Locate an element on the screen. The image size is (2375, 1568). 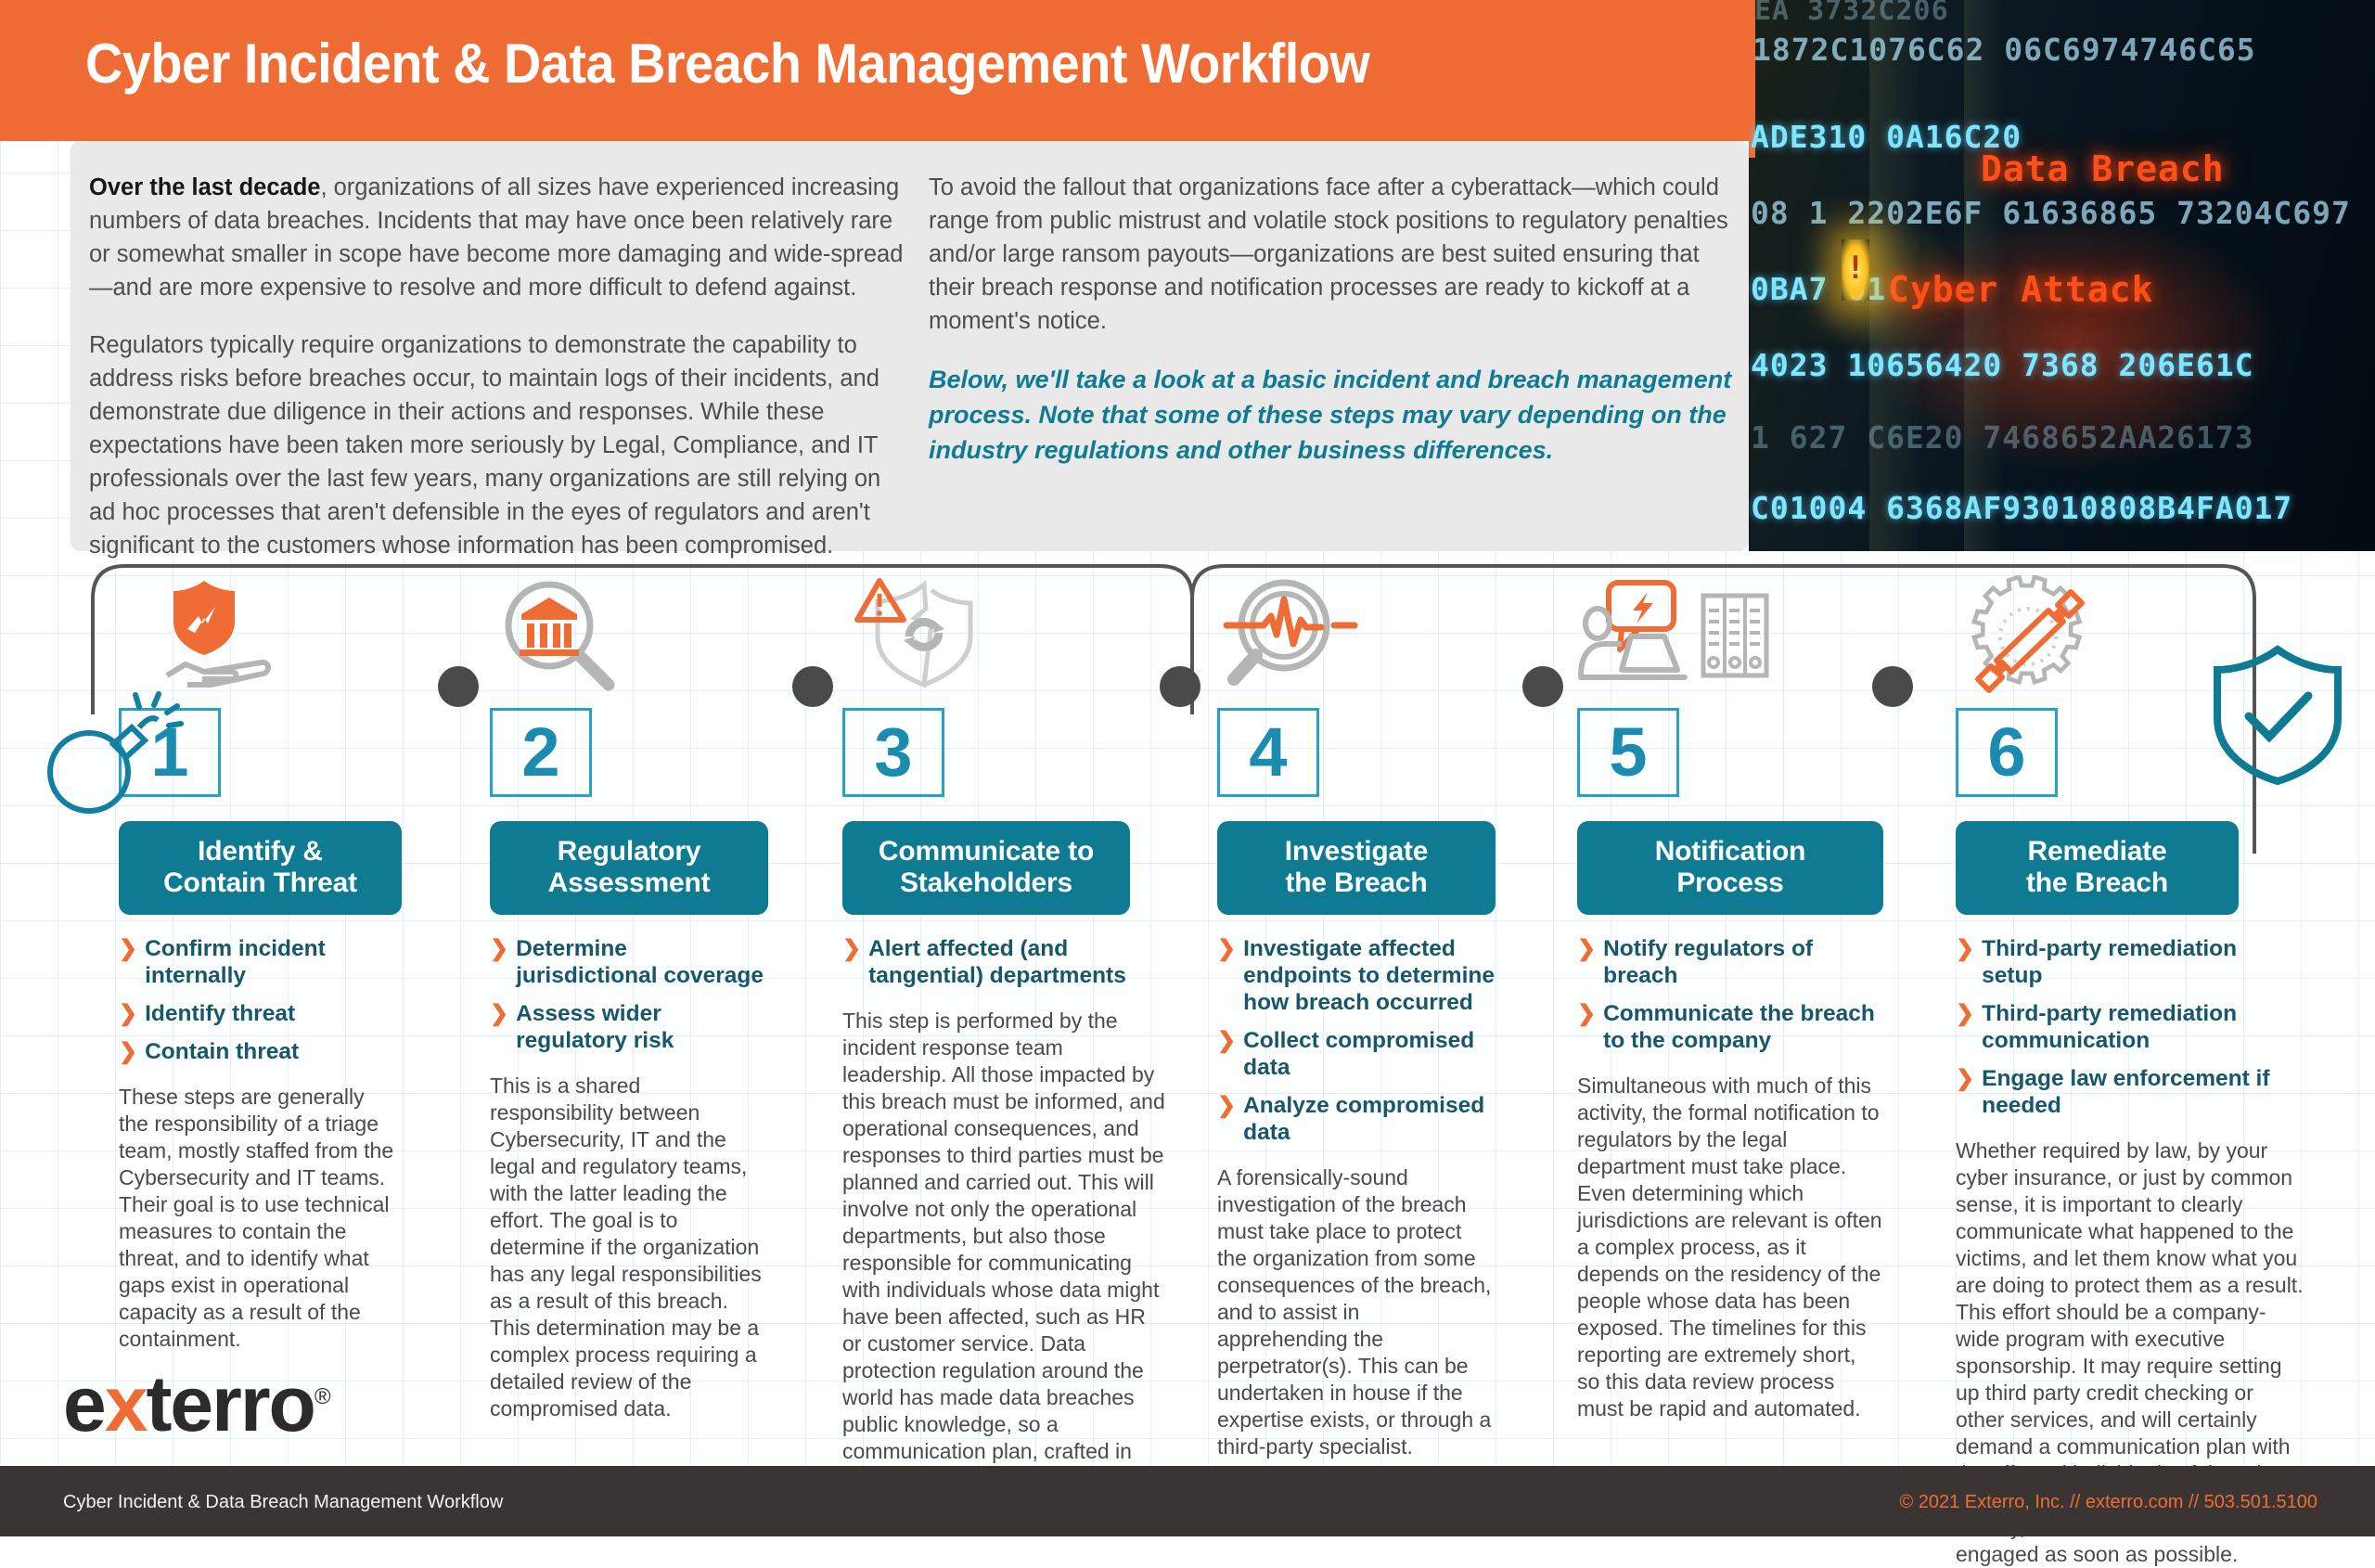
step-6-bullet: ❯ Third-party remediation communication is located at coordinates (2130, 1027).